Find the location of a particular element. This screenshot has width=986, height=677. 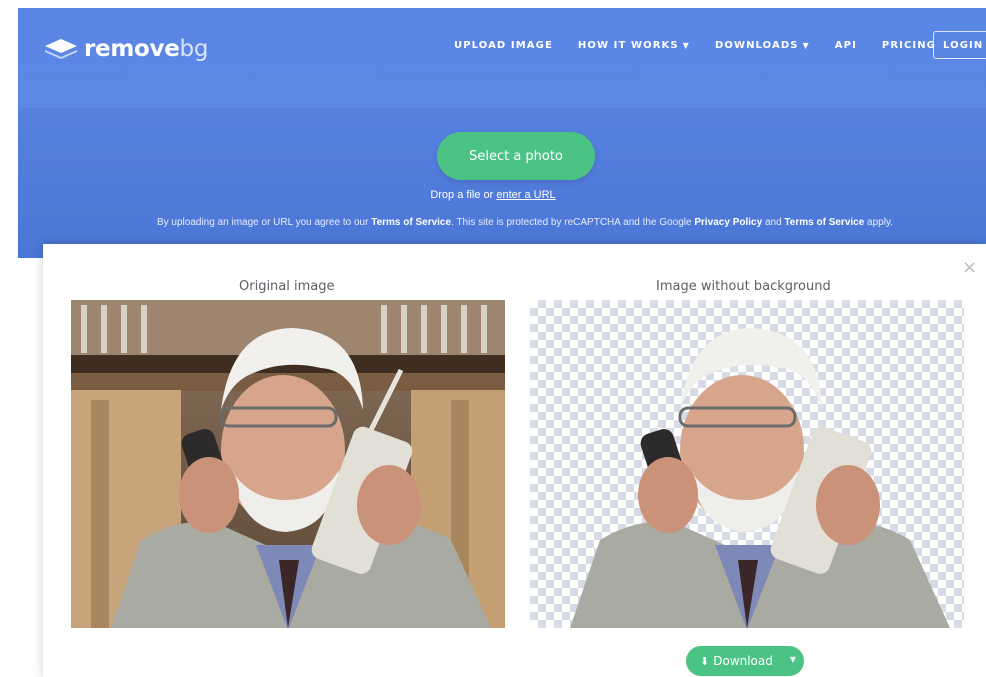

nav-downloads-label: DOWNLOADS is located at coordinates (756, 45).